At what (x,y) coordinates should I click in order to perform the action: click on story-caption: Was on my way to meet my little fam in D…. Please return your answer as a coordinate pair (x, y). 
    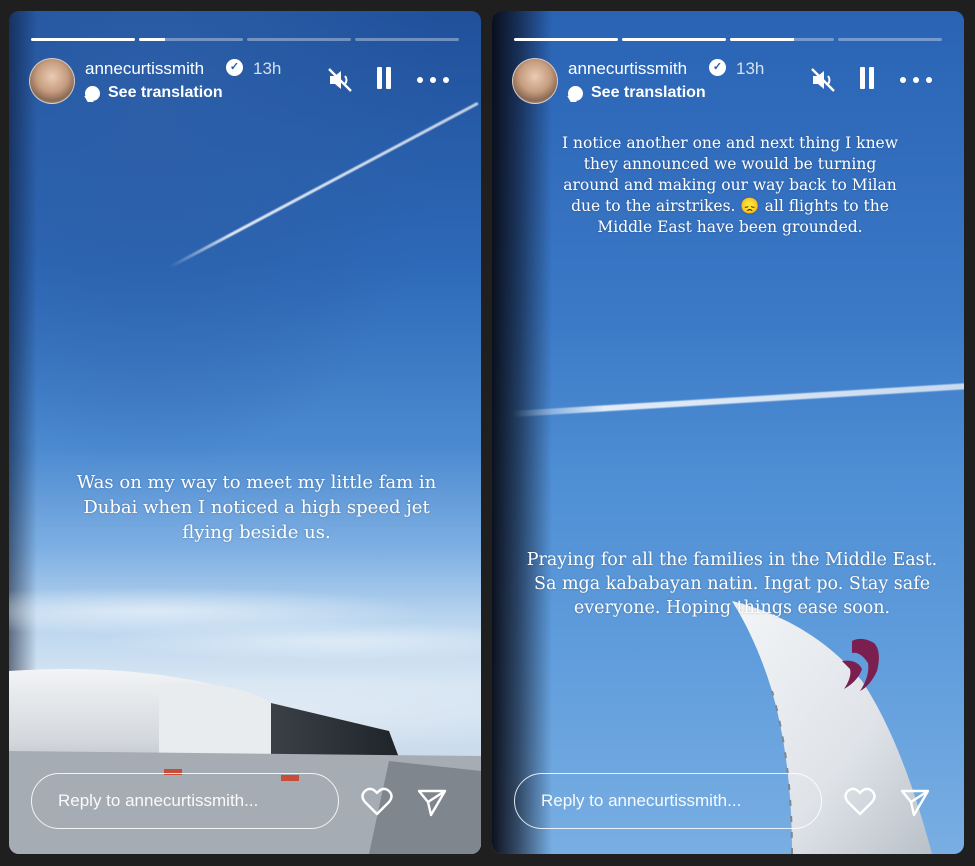
    Looking at the image, I should click on (256, 507).